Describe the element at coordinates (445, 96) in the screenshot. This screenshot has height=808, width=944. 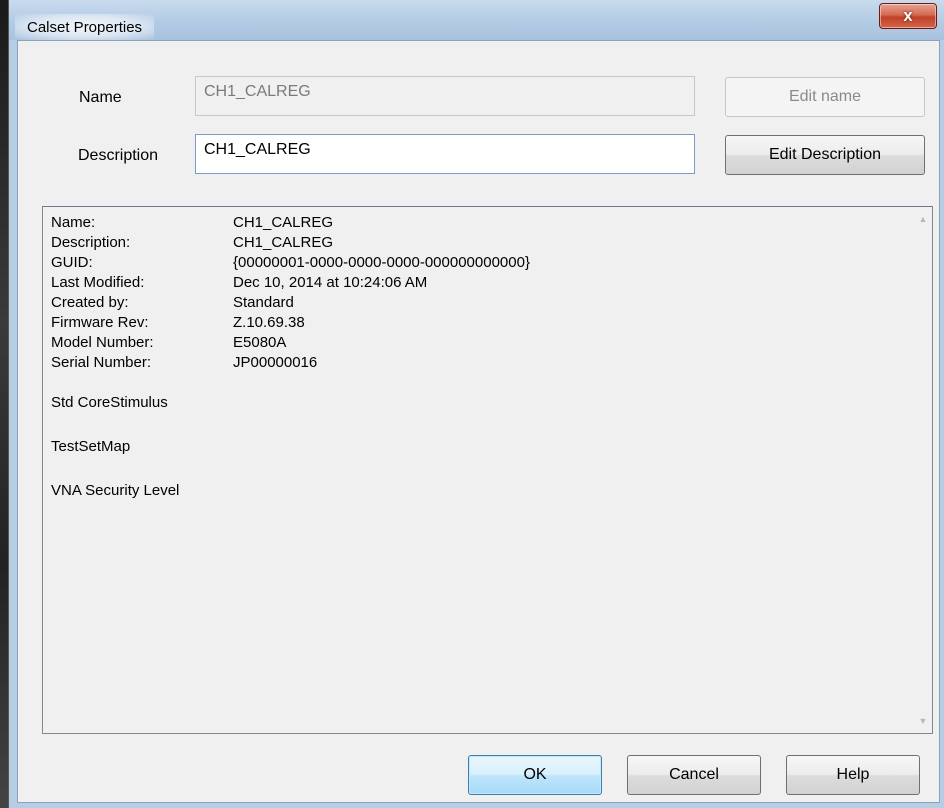
I see `name-field: CH1_CALREG` at that location.